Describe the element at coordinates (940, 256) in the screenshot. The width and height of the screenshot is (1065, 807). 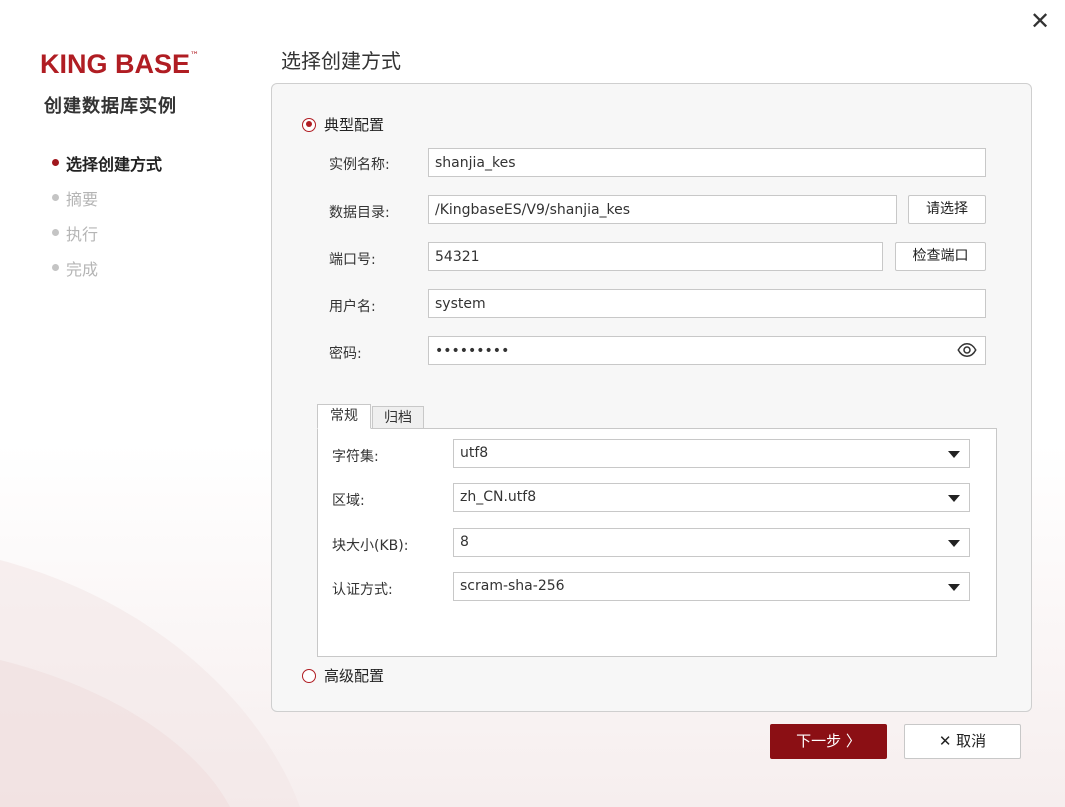
I see `check-port-button: 检查端口` at that location.